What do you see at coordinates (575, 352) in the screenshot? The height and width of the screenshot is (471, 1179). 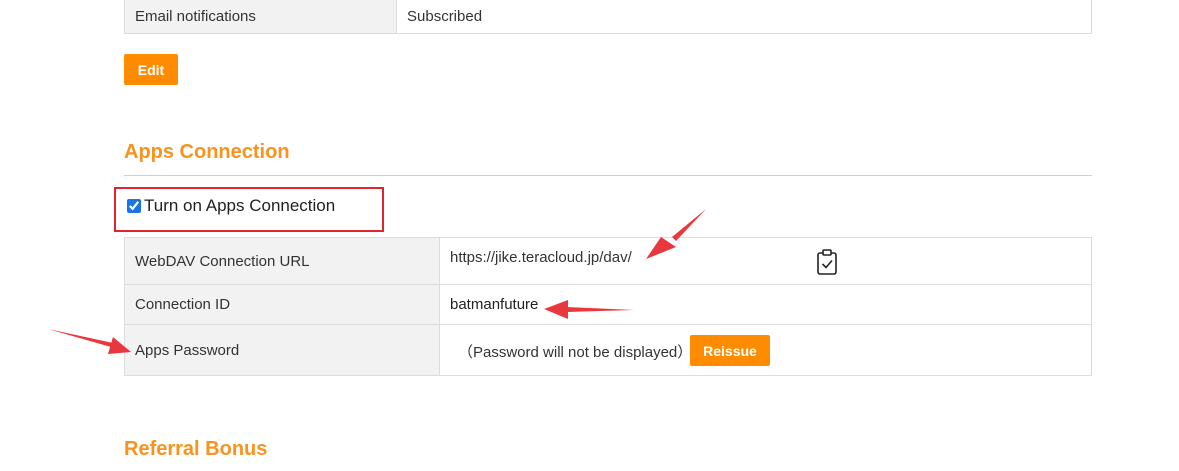 I see `apps-password-note: （Password will not be displayed）` at bounding box center [575, 352].